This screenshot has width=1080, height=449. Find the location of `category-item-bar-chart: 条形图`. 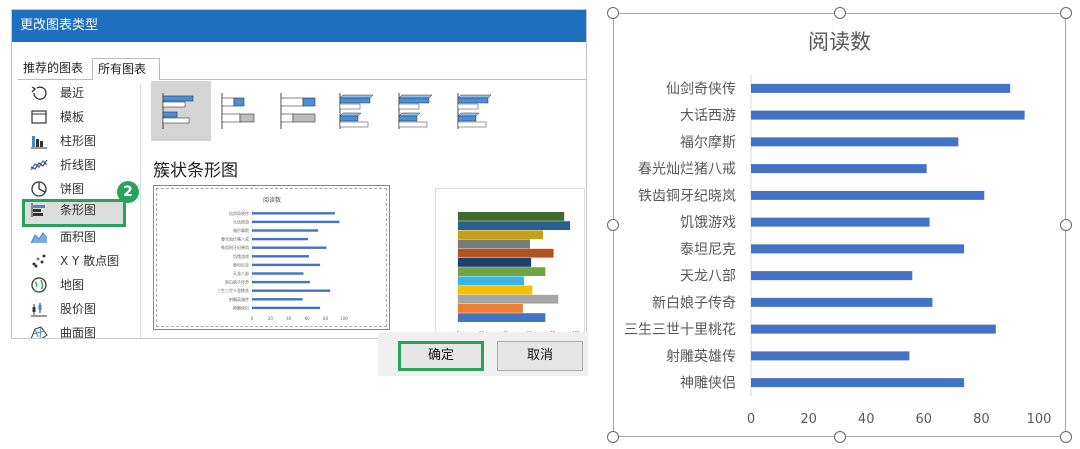

category-item-bar-chart: 条形图 is located at coordinates (74, 213).